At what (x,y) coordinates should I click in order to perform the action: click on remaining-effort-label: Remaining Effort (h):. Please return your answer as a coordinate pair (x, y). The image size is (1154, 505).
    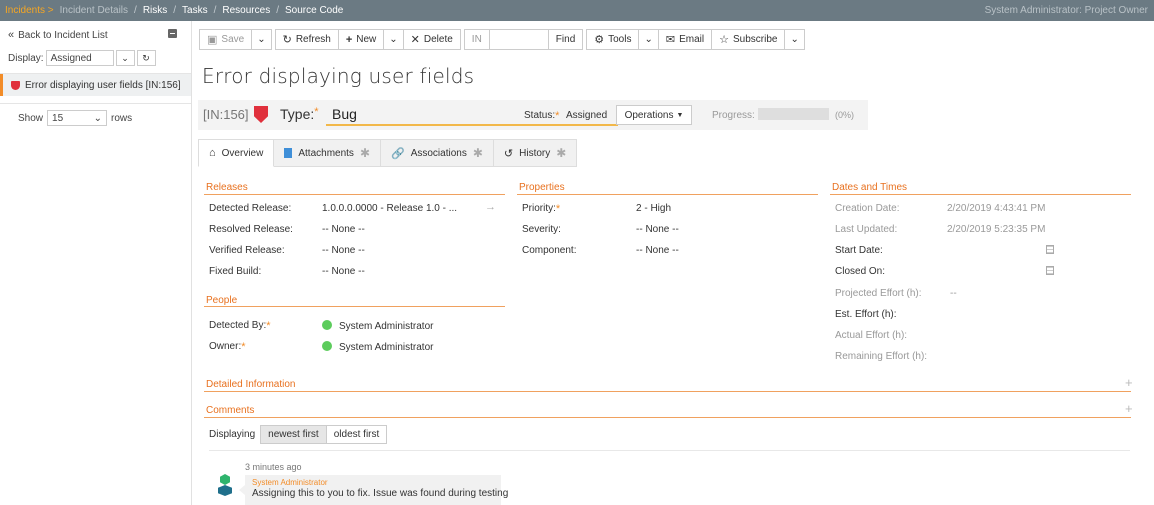
    Looking at the image, I should click on (881, 356).